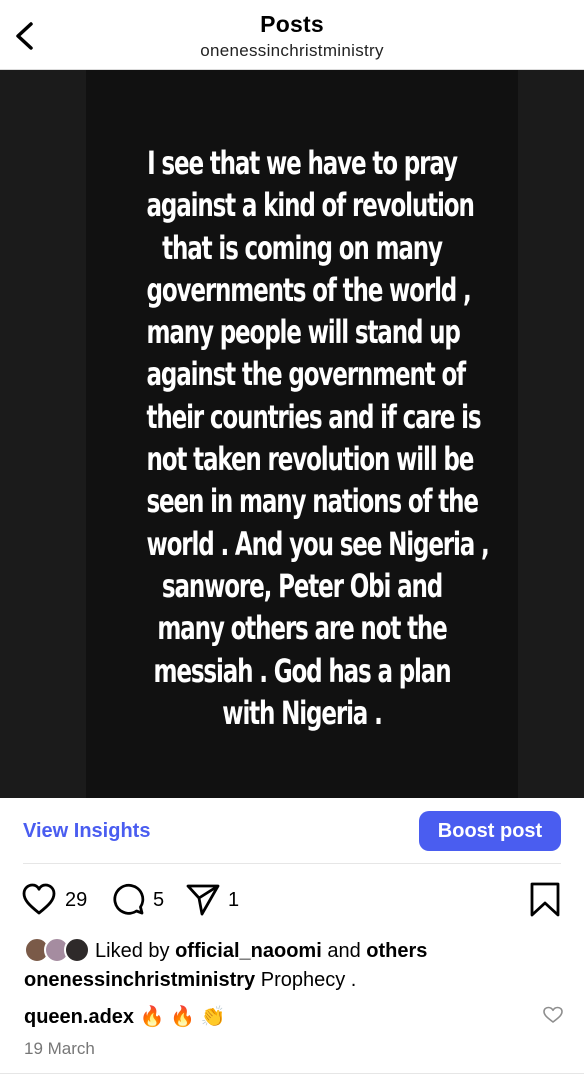  What do you see at coordinates (302, 585) in the screenshot?
I see `image-text-line: sanwore, Peter Obi and` at bounding box center [302, 585].